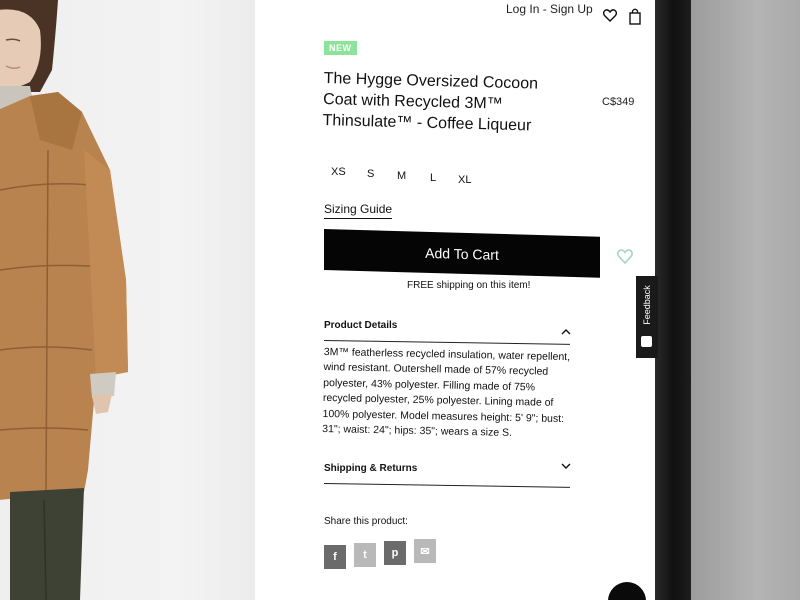  I want to click on shipping-returns-header: Shipping & Returns, so click(447, 468).